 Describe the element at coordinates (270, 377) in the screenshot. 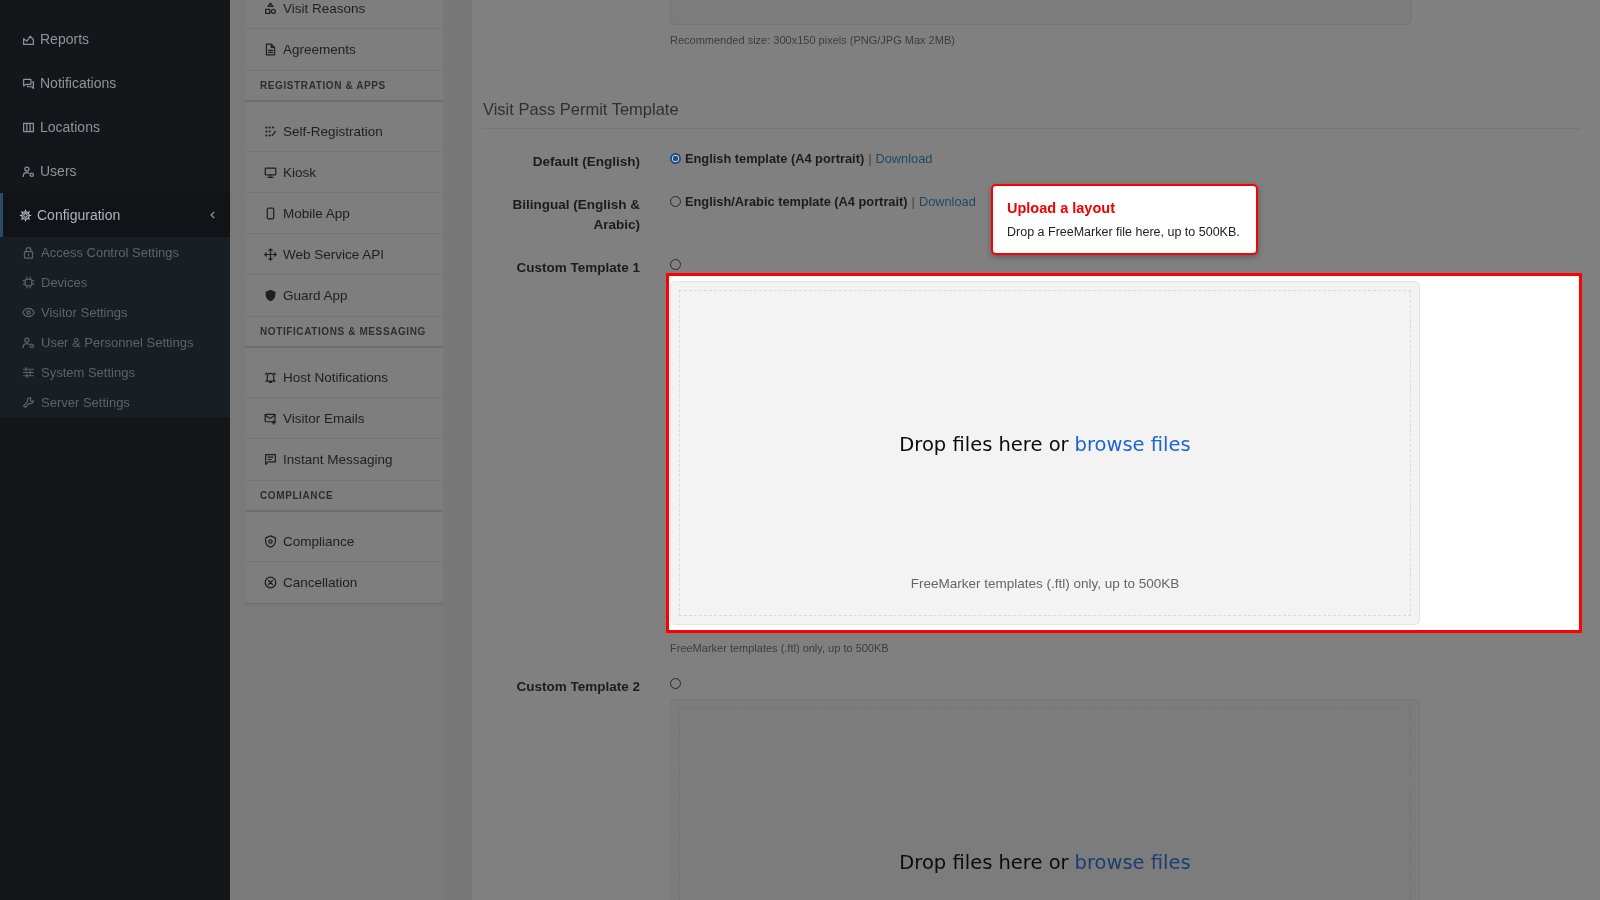

I see `bell-icon` at that location.